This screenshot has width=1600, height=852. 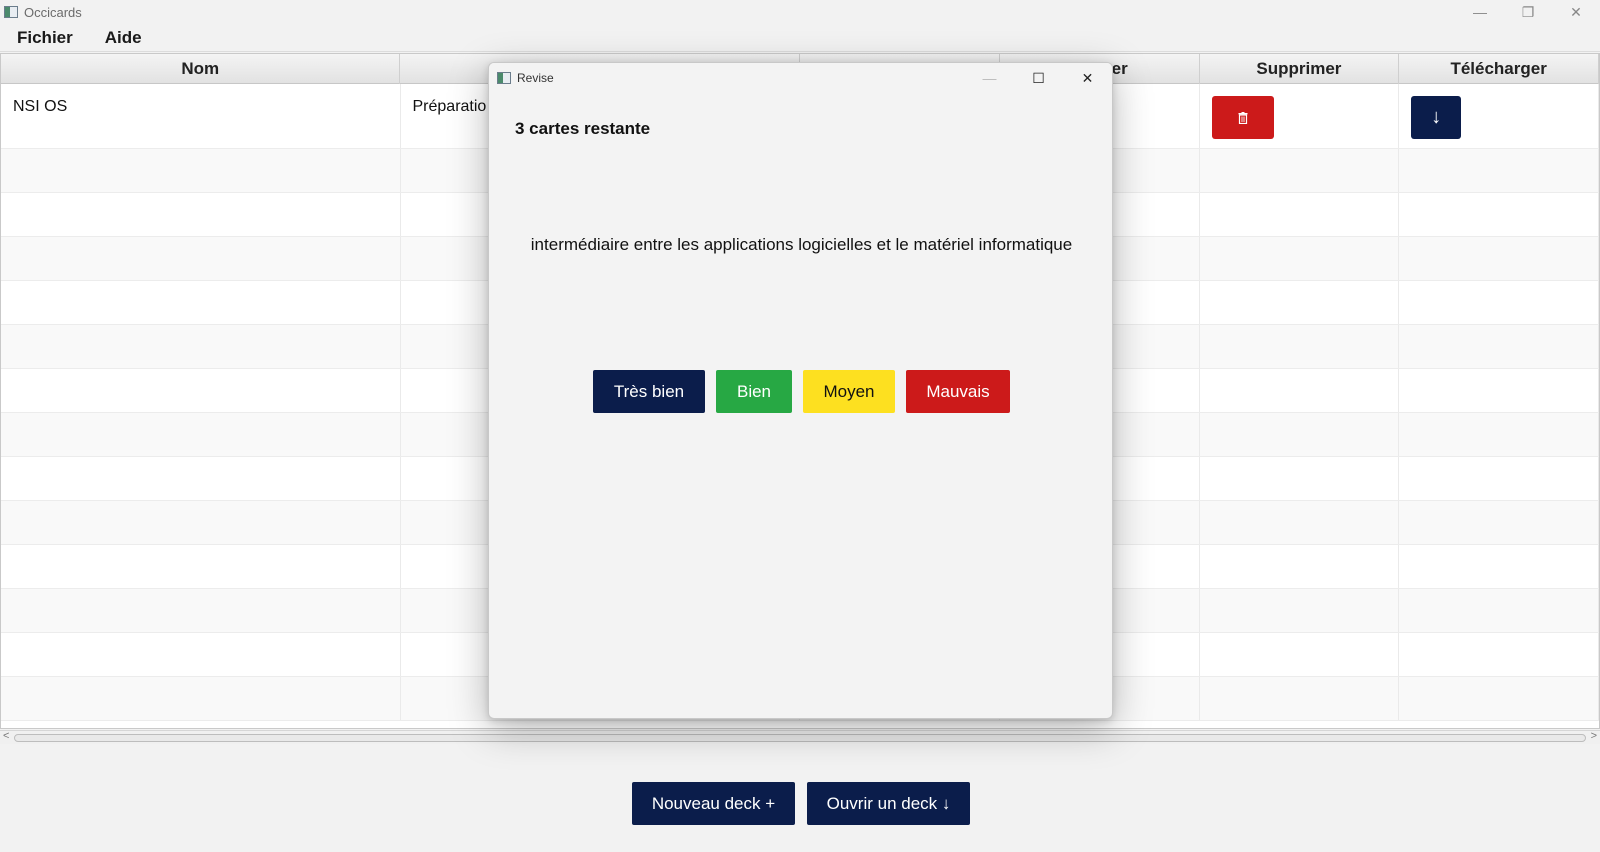 I want to click on dialog-titlebar: Revise — ☐ ✕, so click(x=800, y=78).